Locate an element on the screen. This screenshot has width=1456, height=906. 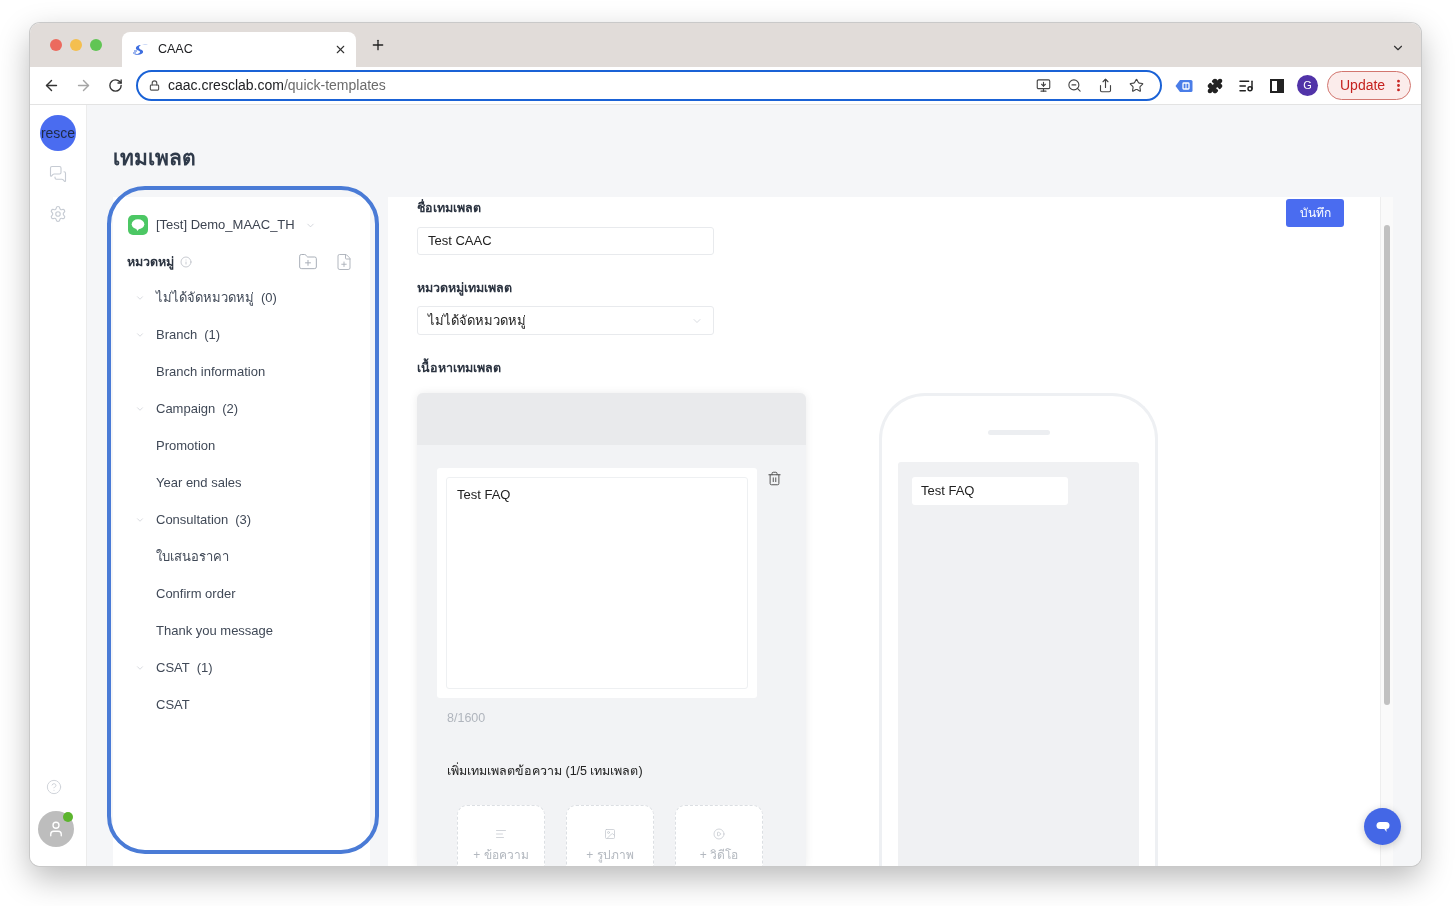
category-name: ไม่ได้จัดหมวดหมู่ is located at coordinates (205, 298).